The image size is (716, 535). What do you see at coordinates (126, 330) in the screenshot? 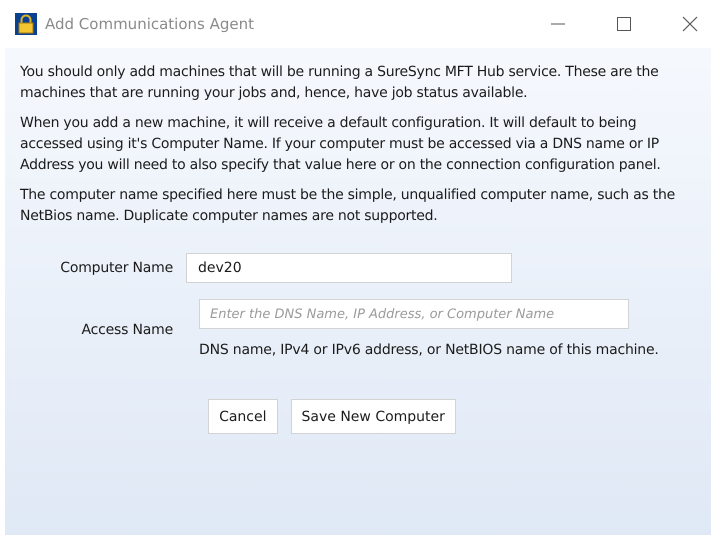
I see `field-label: Access Name` at bounding box center [126, 330].